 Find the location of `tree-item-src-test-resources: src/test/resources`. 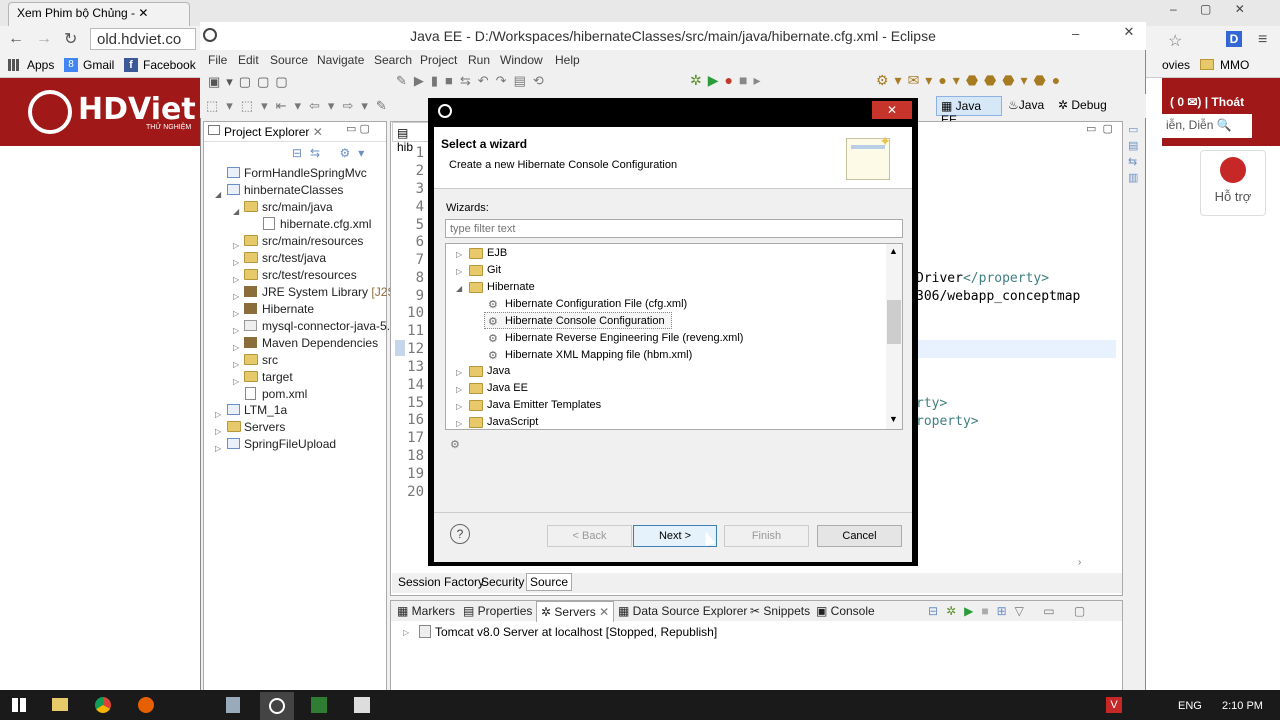

tree-item-src-test-resources: src/test/resources is located at coordinates (309, 275).